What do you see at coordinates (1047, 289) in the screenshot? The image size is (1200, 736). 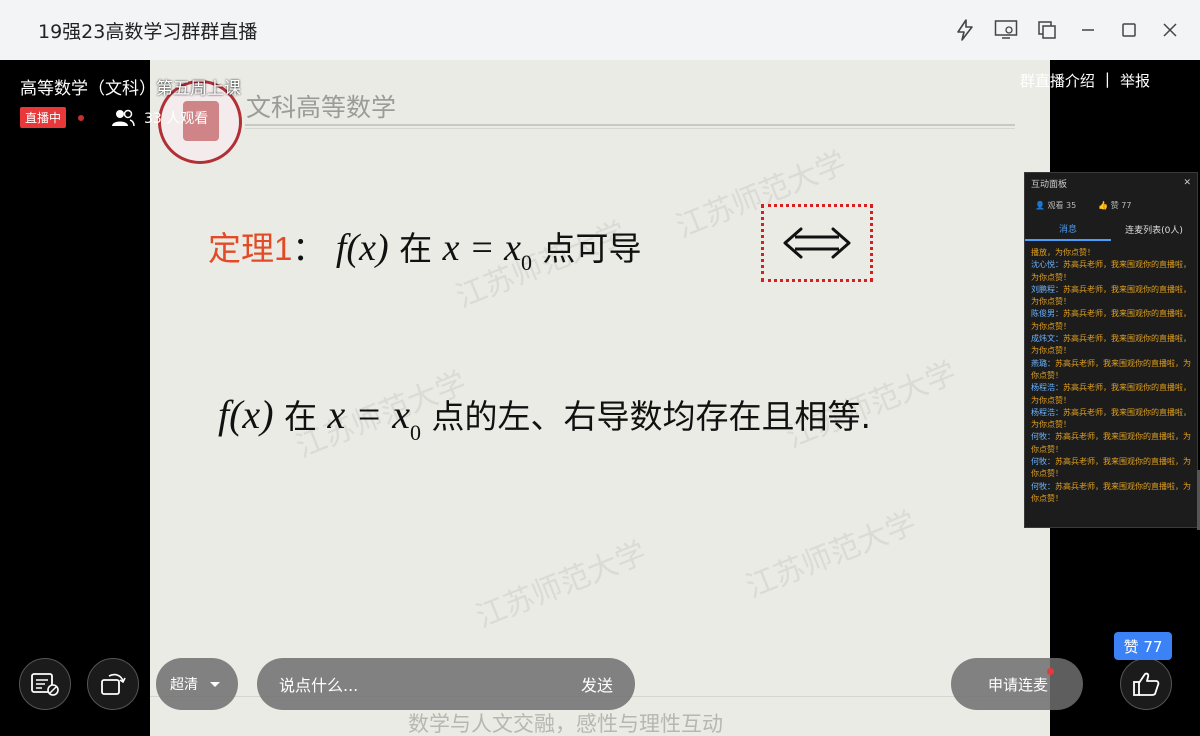 I see `chat-message-author: 刘鹏程：` at bounding box center [1047, 289].